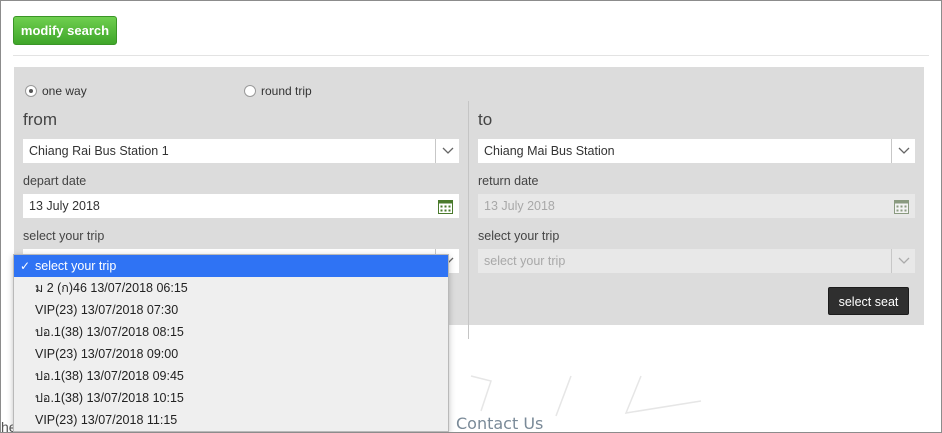 The image size is (942, 433). I want to click on return-date-label: return date, so click(508, 181).